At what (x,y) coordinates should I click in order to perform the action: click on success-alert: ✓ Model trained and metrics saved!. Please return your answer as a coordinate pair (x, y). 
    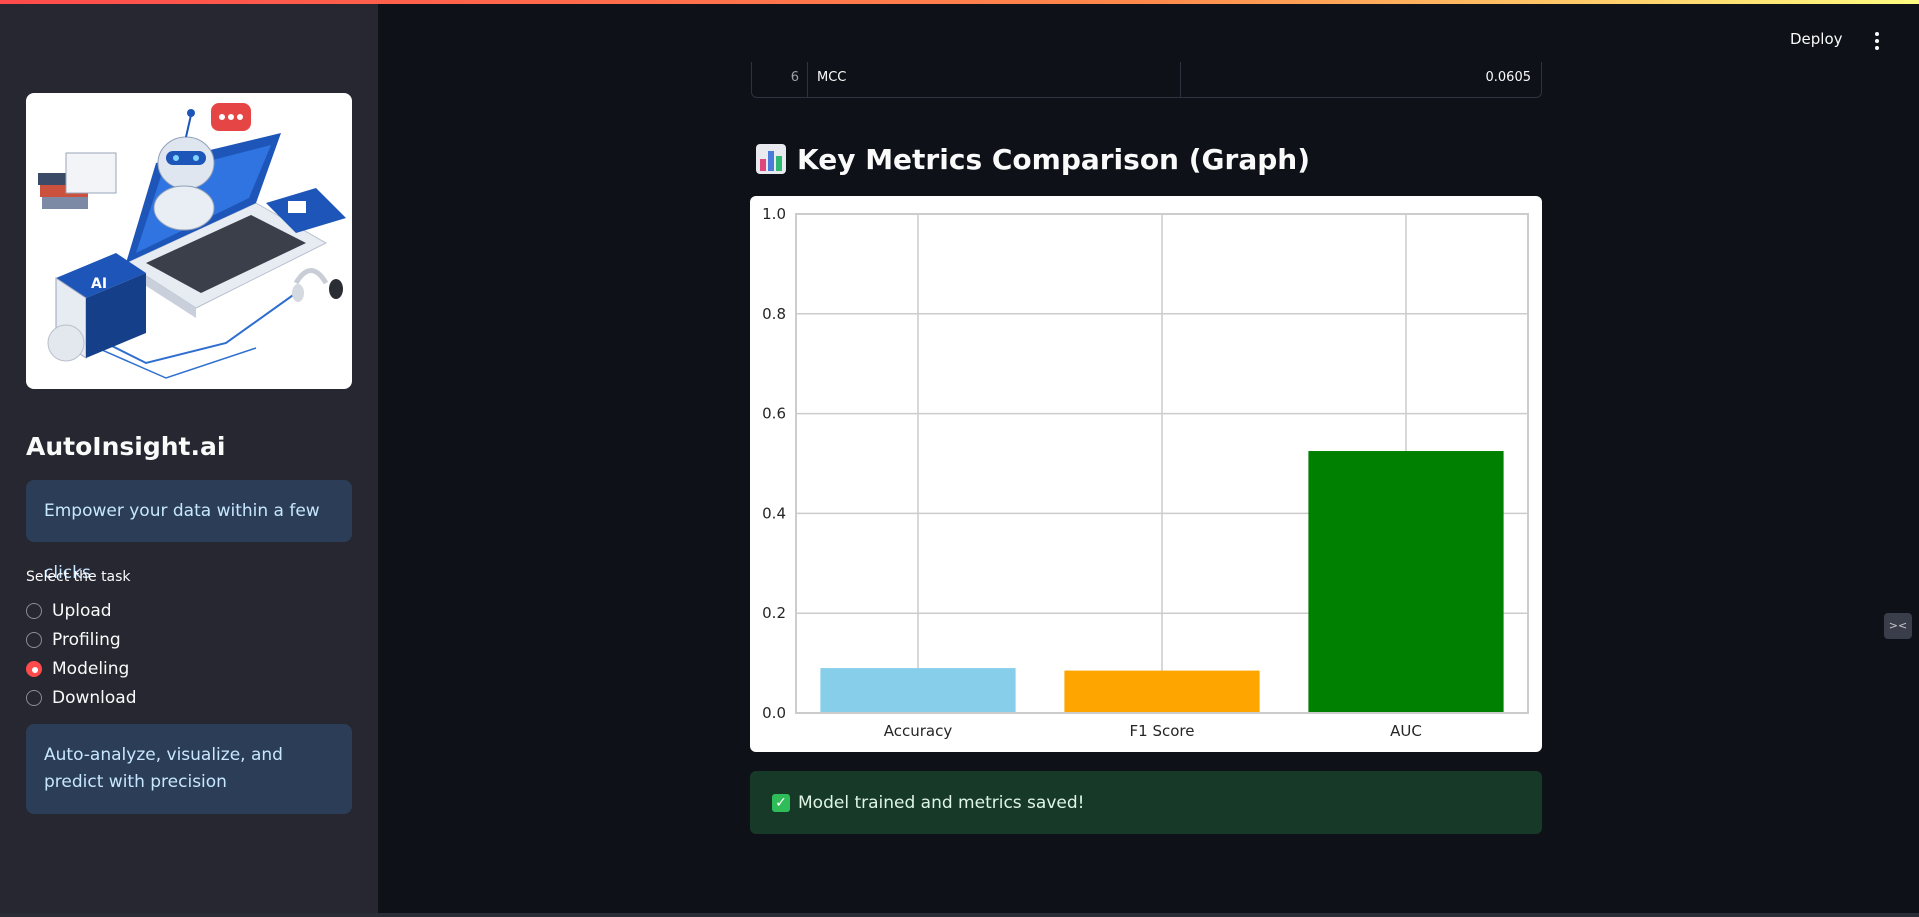
    Looking at the image, I should click on (1146, 802).